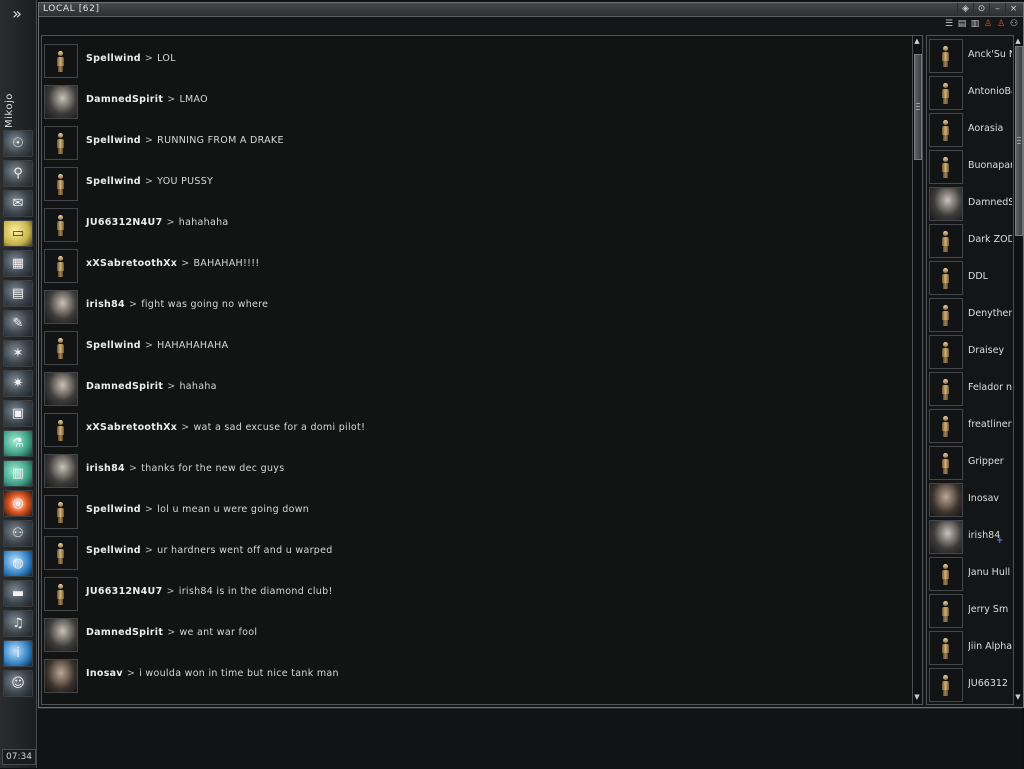 Image resolution: width=1024 pixels, height=769 pixels. What do you see at coordinates (18, 683) in the screenshot?
I see `mask-logoff-icon: ☺` at bounding box center [18, 683].